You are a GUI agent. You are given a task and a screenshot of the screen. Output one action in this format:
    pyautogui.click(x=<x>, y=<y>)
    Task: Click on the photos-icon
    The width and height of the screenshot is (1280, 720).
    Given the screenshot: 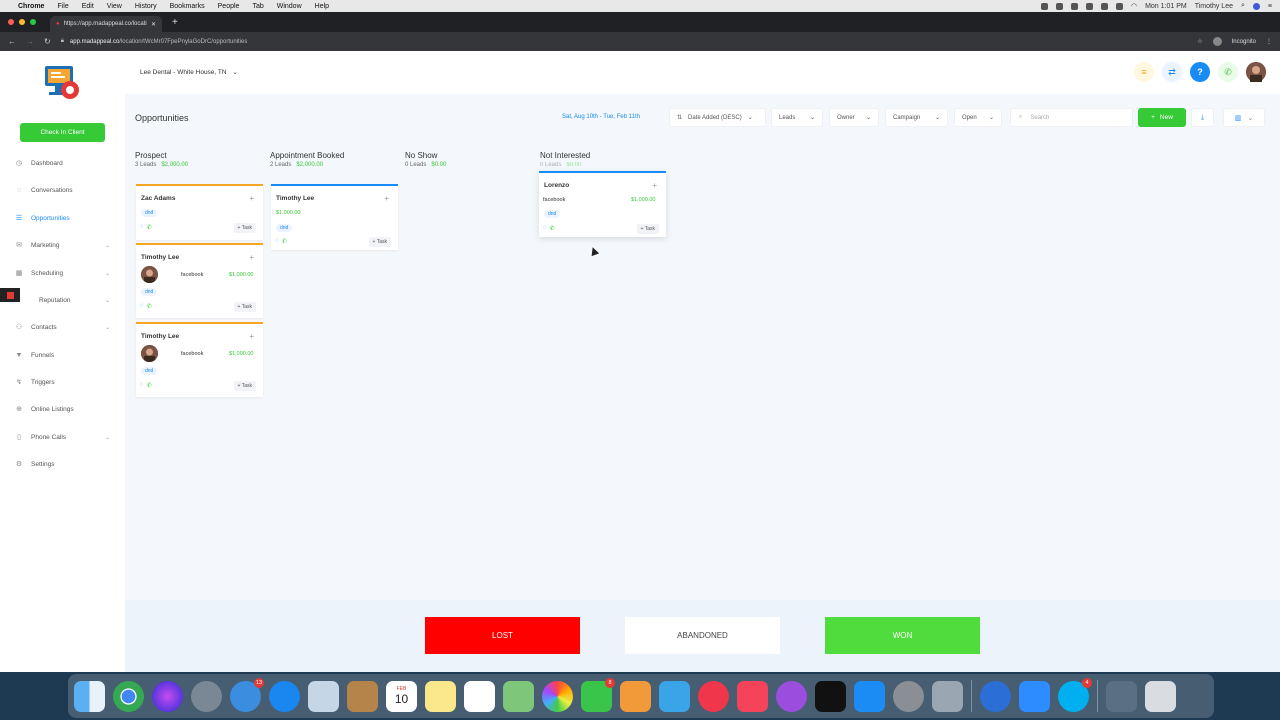 What is the action you would take?
    pyautogui.click(x=557, y=696)
    